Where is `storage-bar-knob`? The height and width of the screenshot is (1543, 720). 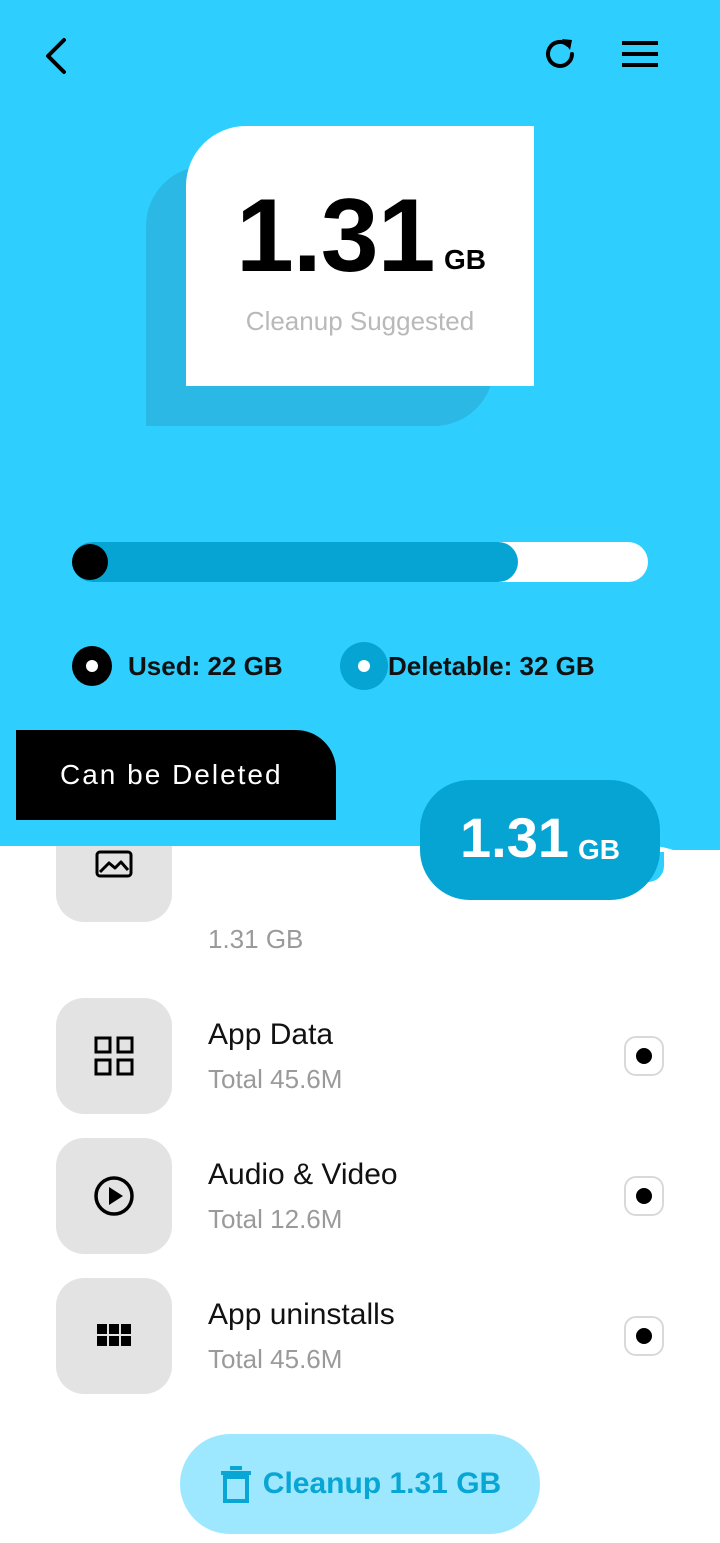 storage-bar-knob is located at coordinates (90, 562).